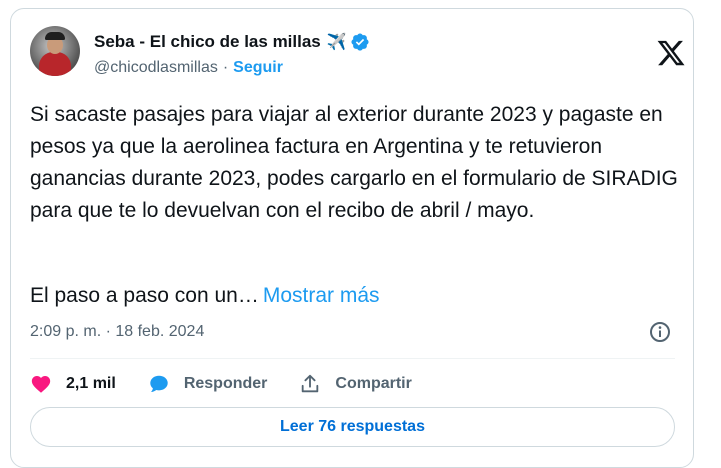  Describe the element at coordinates (373, 383) in the screenshot. I see `share-label: Compartir` at that location.